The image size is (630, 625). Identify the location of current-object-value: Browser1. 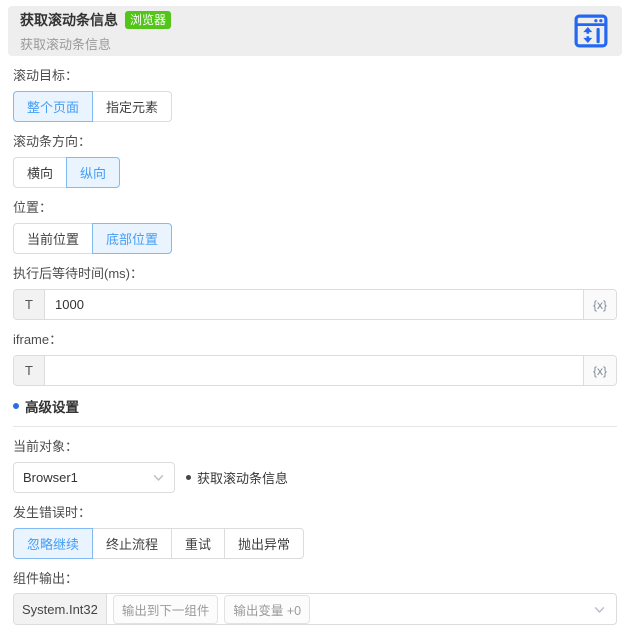
(50, 477).